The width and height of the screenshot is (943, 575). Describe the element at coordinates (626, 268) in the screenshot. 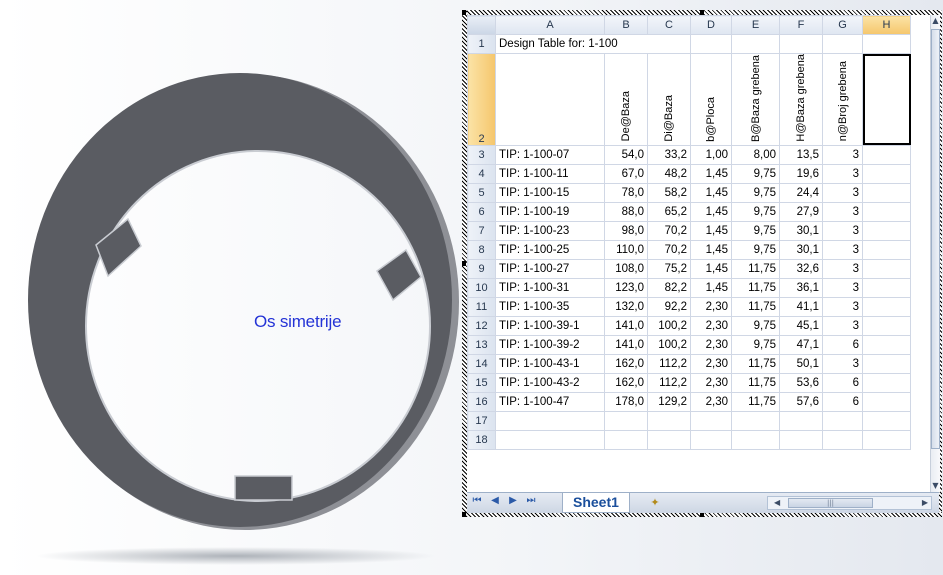

I see `cell-de: 108,0` at that location.